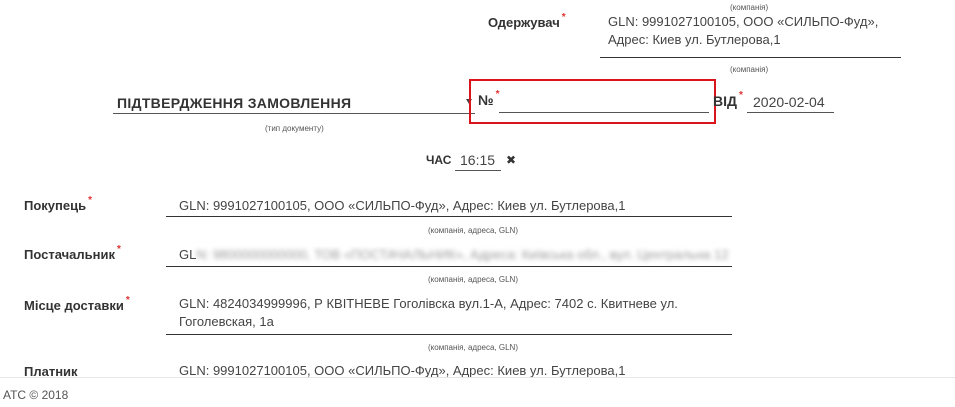 This screenshot has width=955, height=407. I want to click on date-input: 2020-02-04, so click(790, 103).